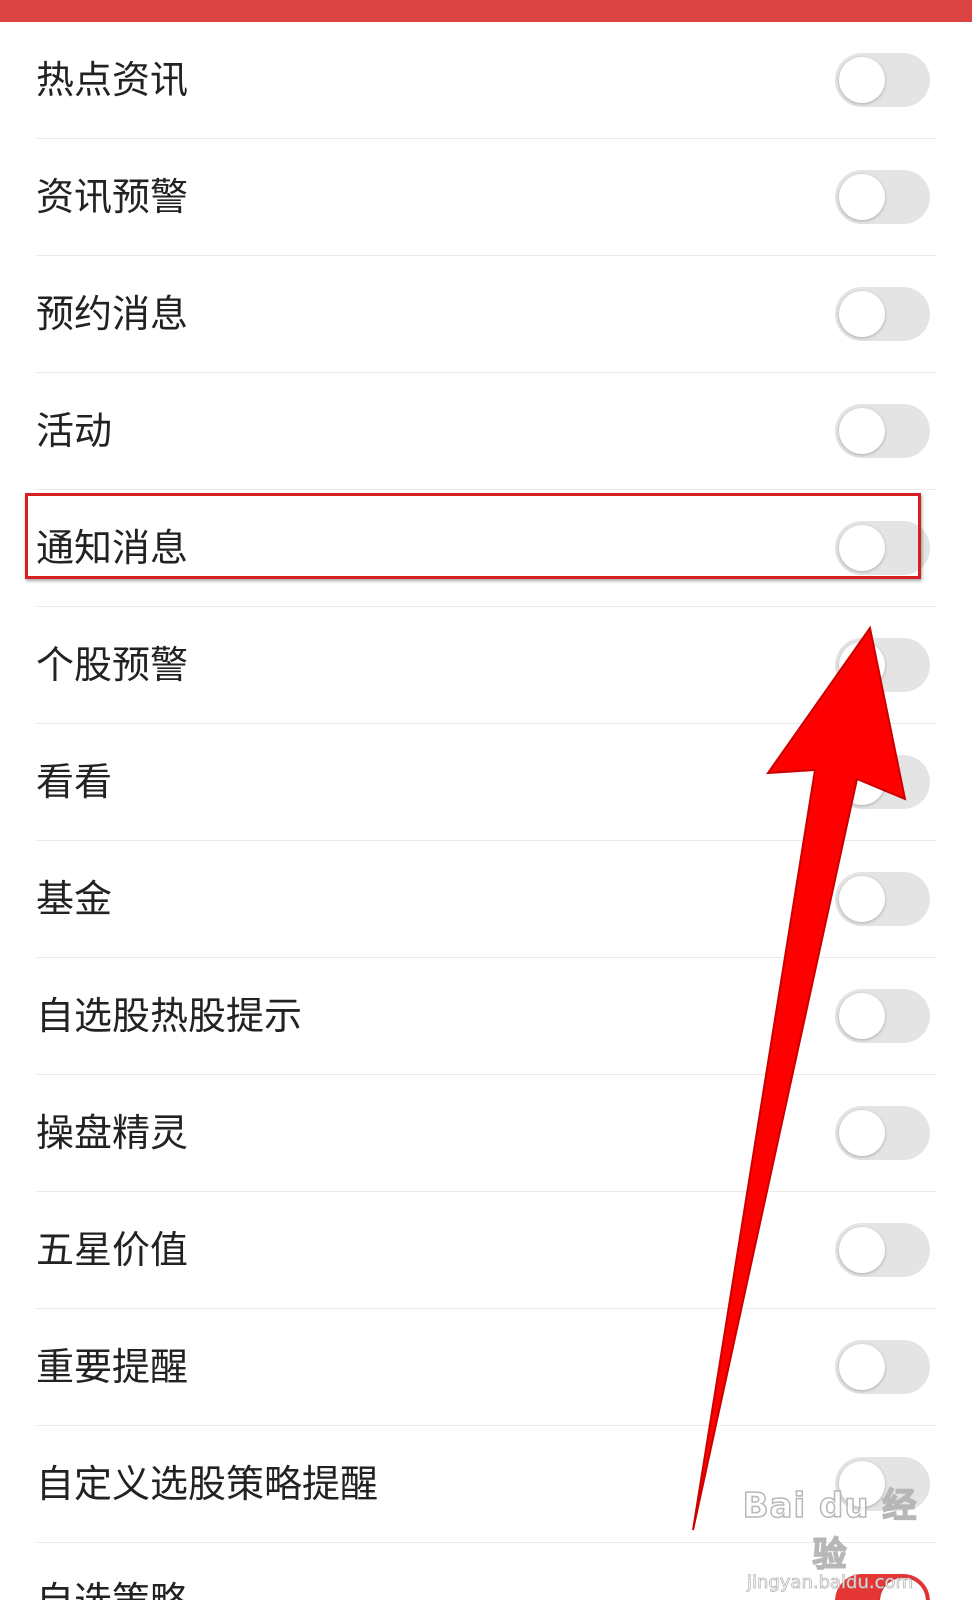 The image size is (972, 1600). What do you see at coordinates (486, 80) in the screenshot?
I see `setting-row-hot-news: 热点资讯` at bounding box center [486, 80].